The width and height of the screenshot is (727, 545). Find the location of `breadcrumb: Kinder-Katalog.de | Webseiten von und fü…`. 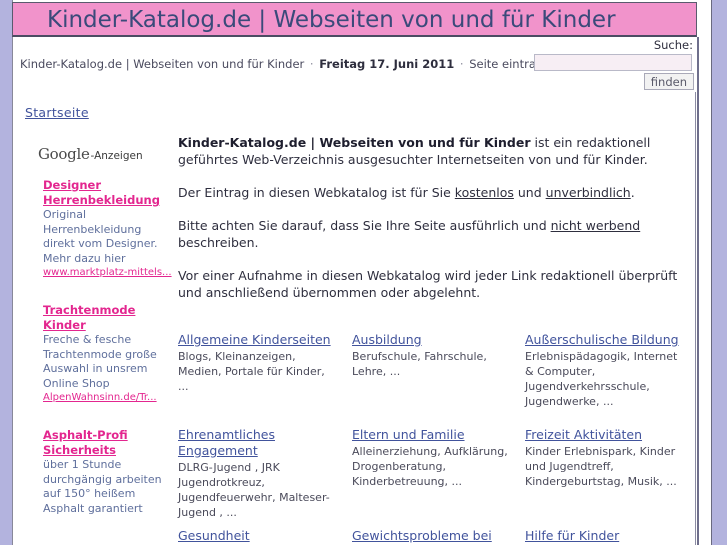

breadcrumb: Kinder-Katalog.de | Webseiten von und fü… is located at coordinates (289, 64).